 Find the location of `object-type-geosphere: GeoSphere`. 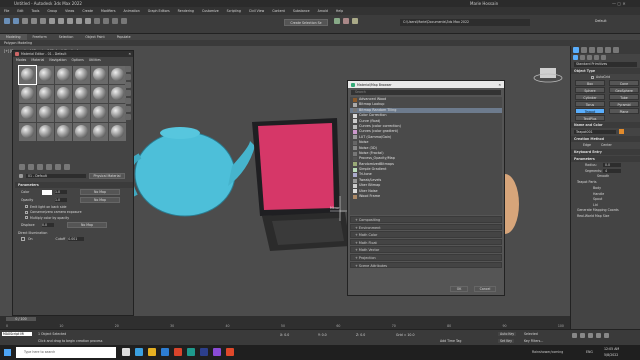

object-type-geosphere: GeoSphere is located at coordinates (624, 90).